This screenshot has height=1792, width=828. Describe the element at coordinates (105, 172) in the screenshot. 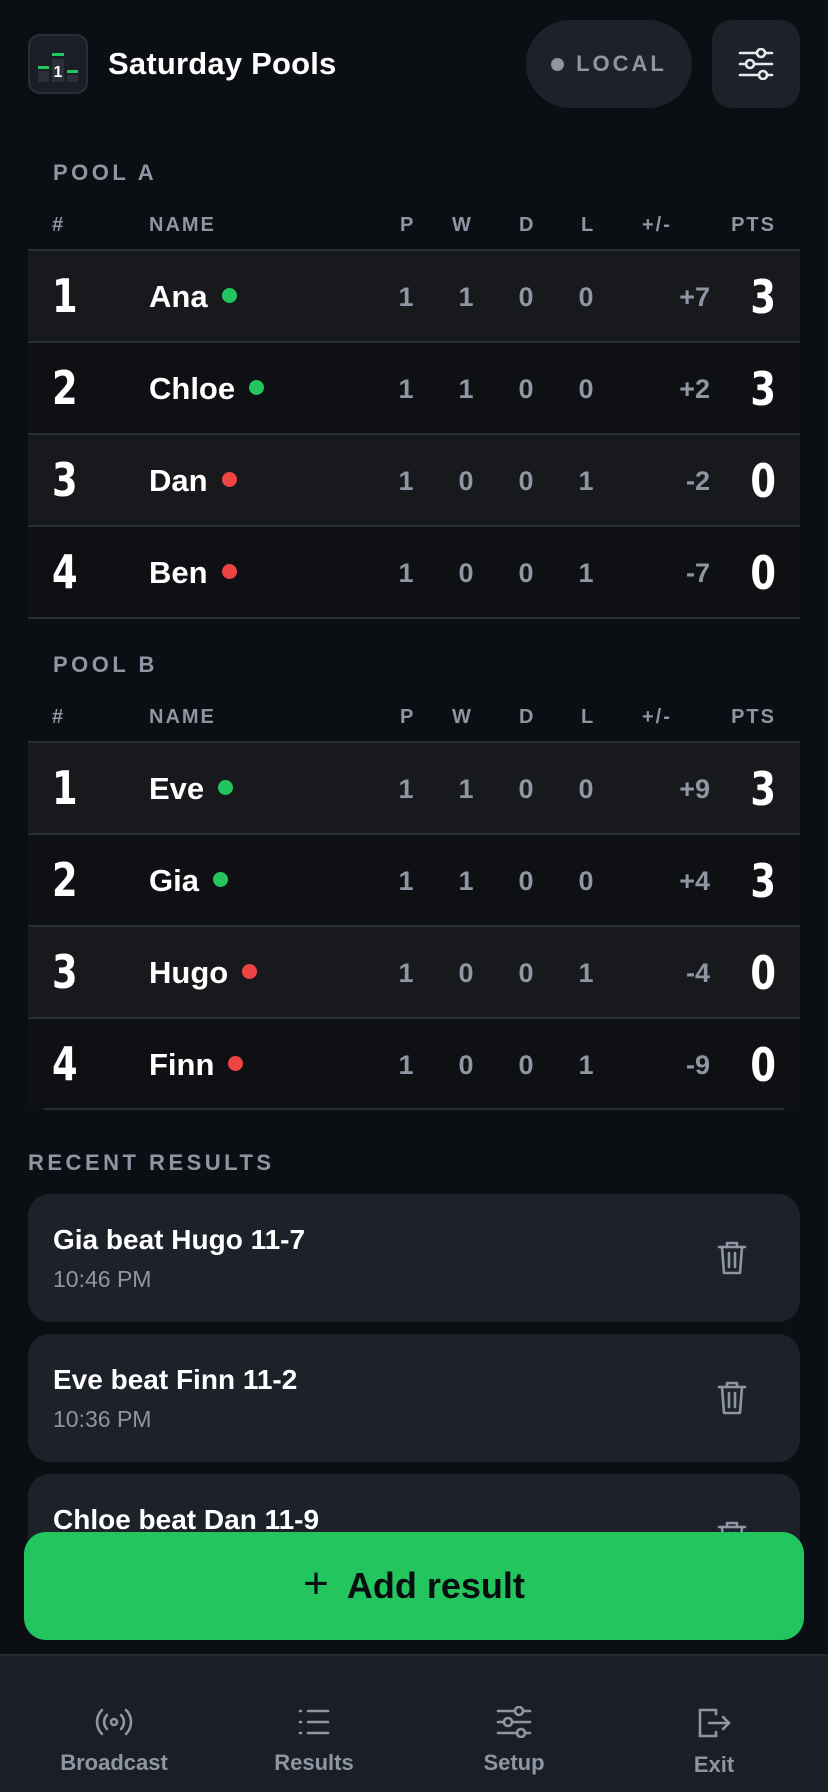

I see `pool-title: POOL A` at that location.